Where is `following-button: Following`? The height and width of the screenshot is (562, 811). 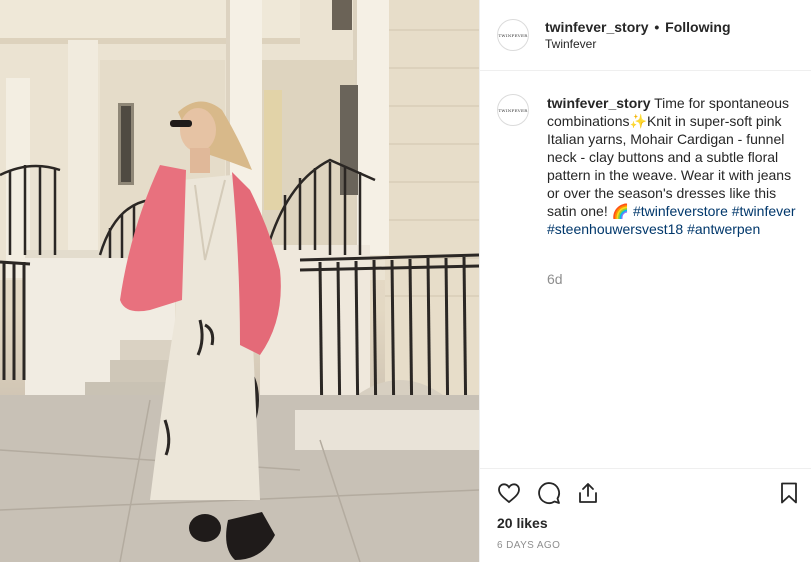 following-button: Following is located at coordinates (697, 27).